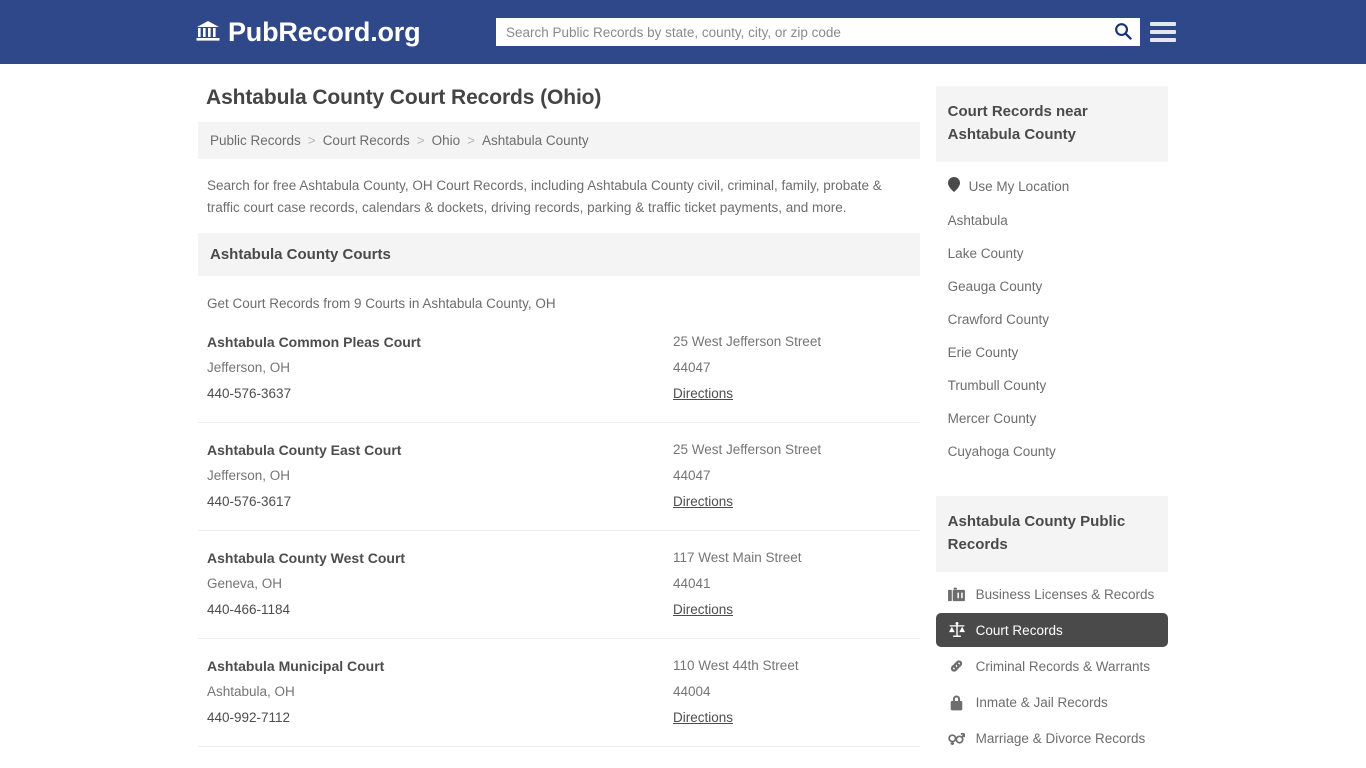 The width and height of the screenshot is (1366, 768). What do you see at coordinates (249, 609) in the screenshot?
I see `court-phone: 440-466-1184` at bounding box center [249, 609].